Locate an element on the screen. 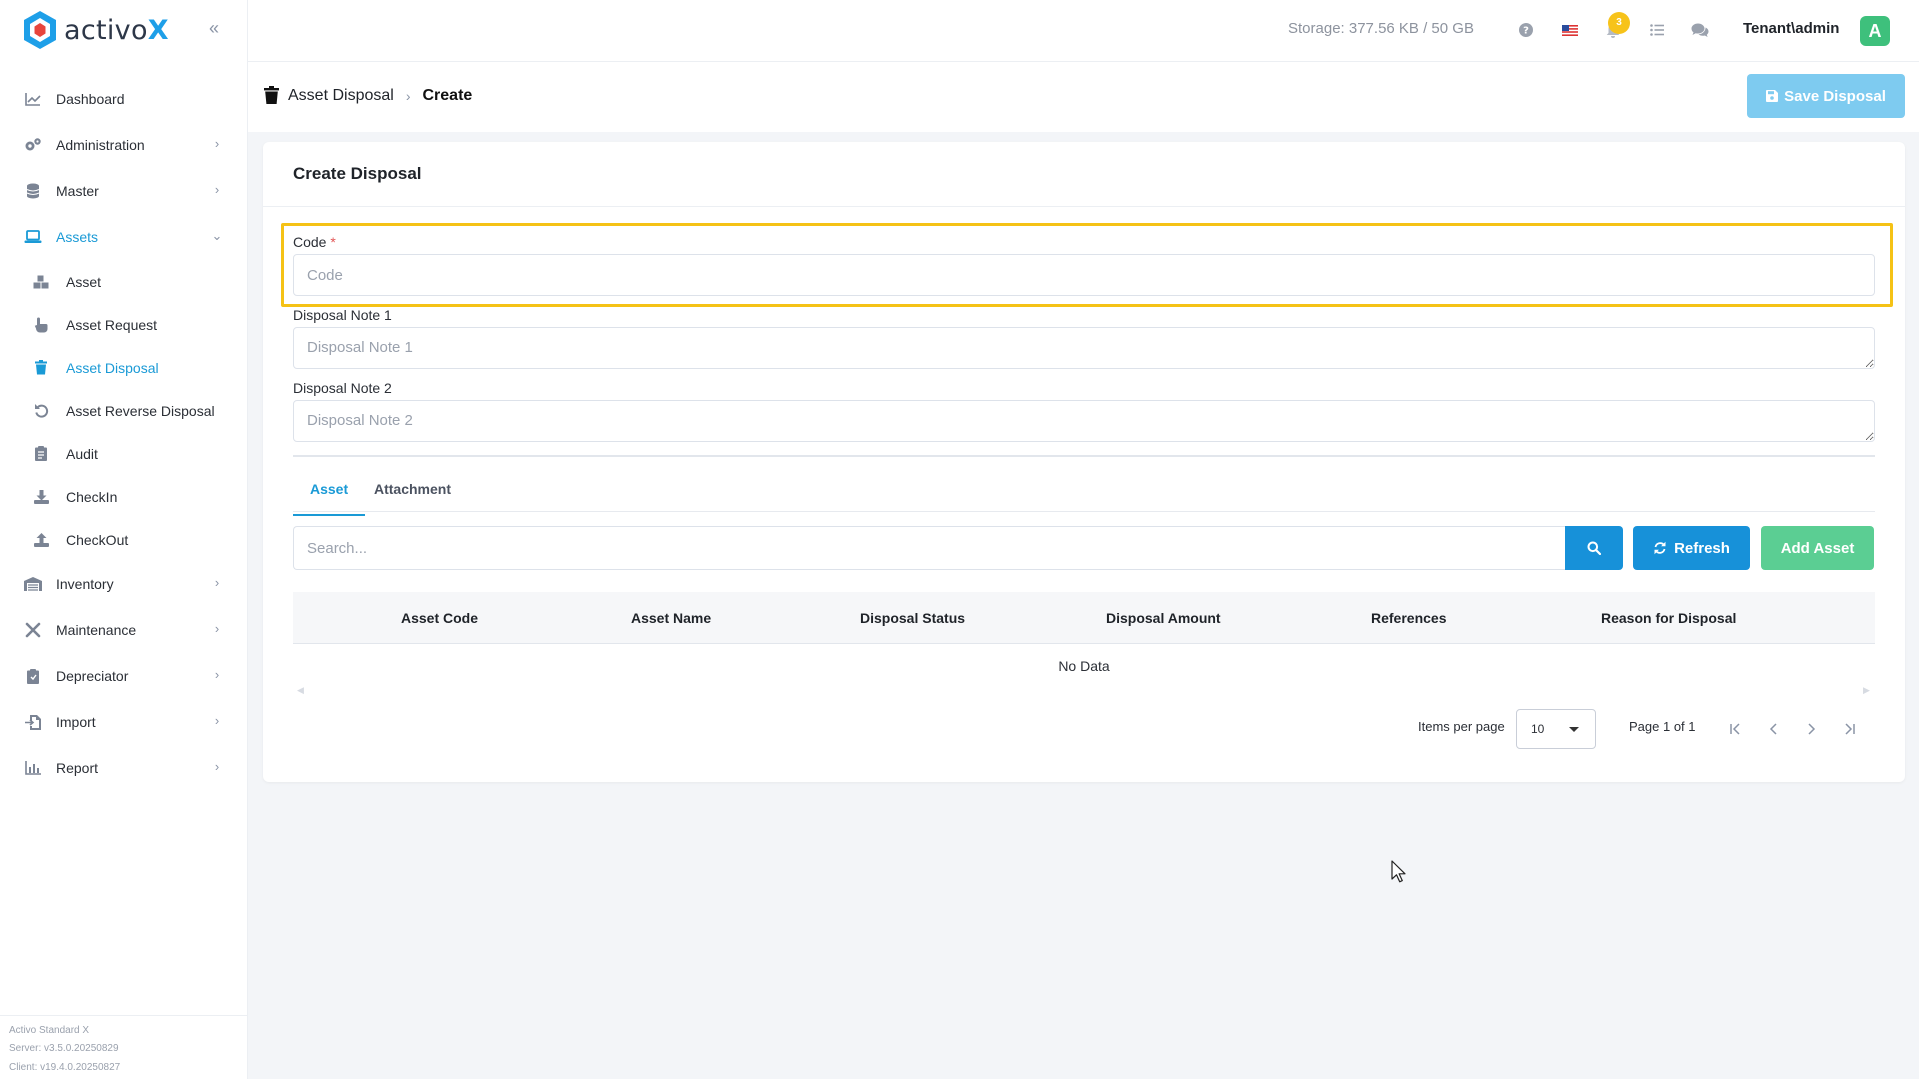  product-name: Activo Standard X is located at coordinates (49, 1030).